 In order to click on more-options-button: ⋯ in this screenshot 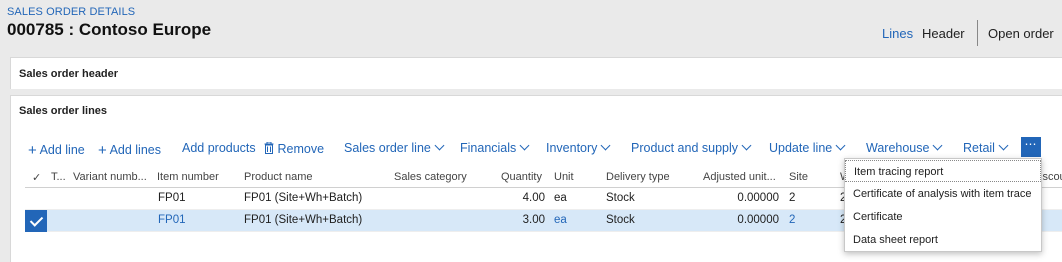, I will do `click(1031, 147)`.